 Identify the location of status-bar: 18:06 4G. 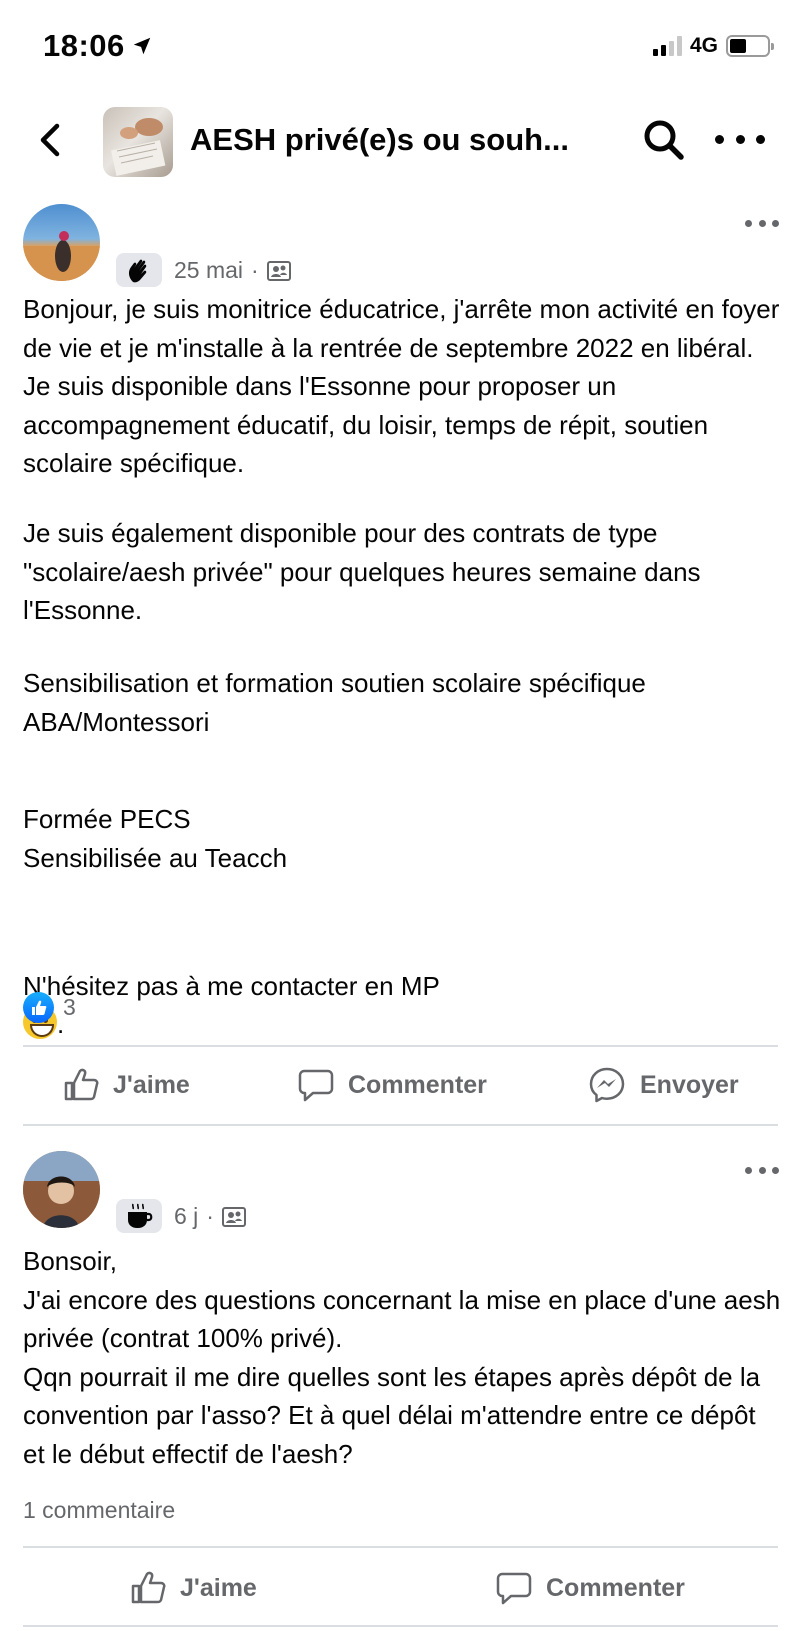
(400, 47).